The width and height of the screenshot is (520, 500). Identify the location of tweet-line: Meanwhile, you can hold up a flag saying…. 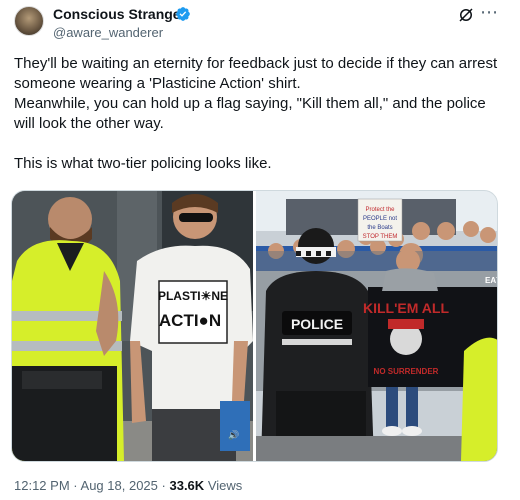
(250, 113).